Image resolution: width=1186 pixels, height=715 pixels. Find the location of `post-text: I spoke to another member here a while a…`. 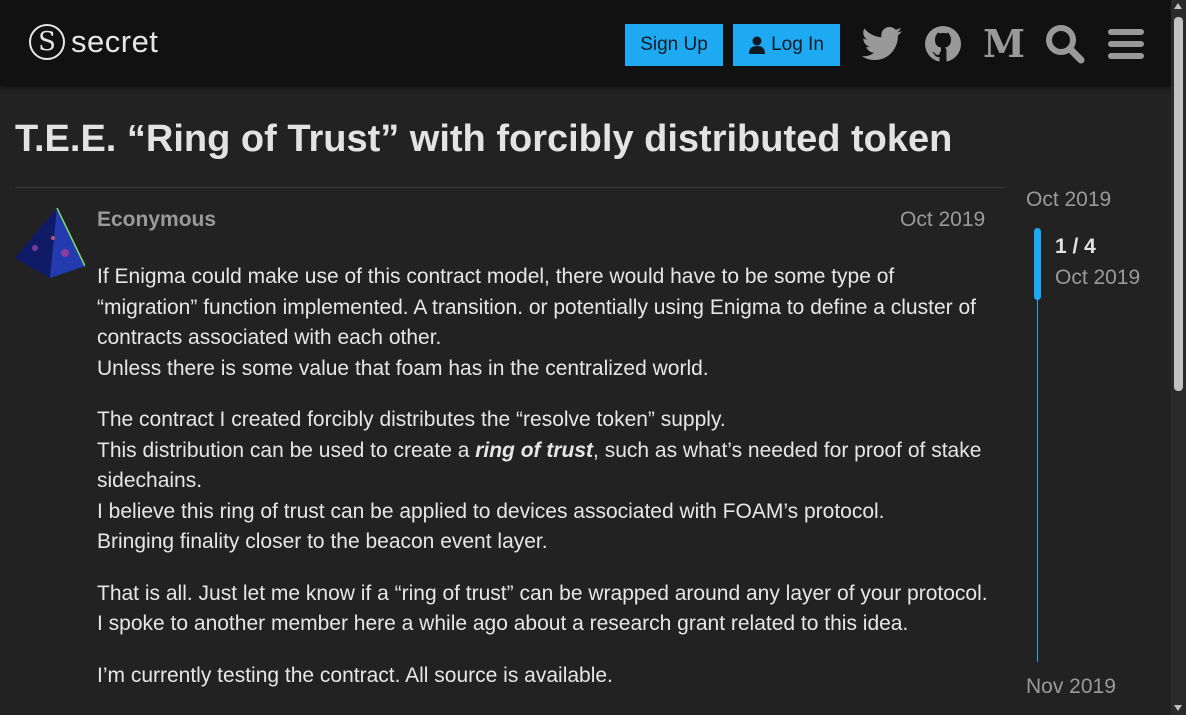

post-text: I spoke to another member here a while a… is located at coordinates (503, 623).